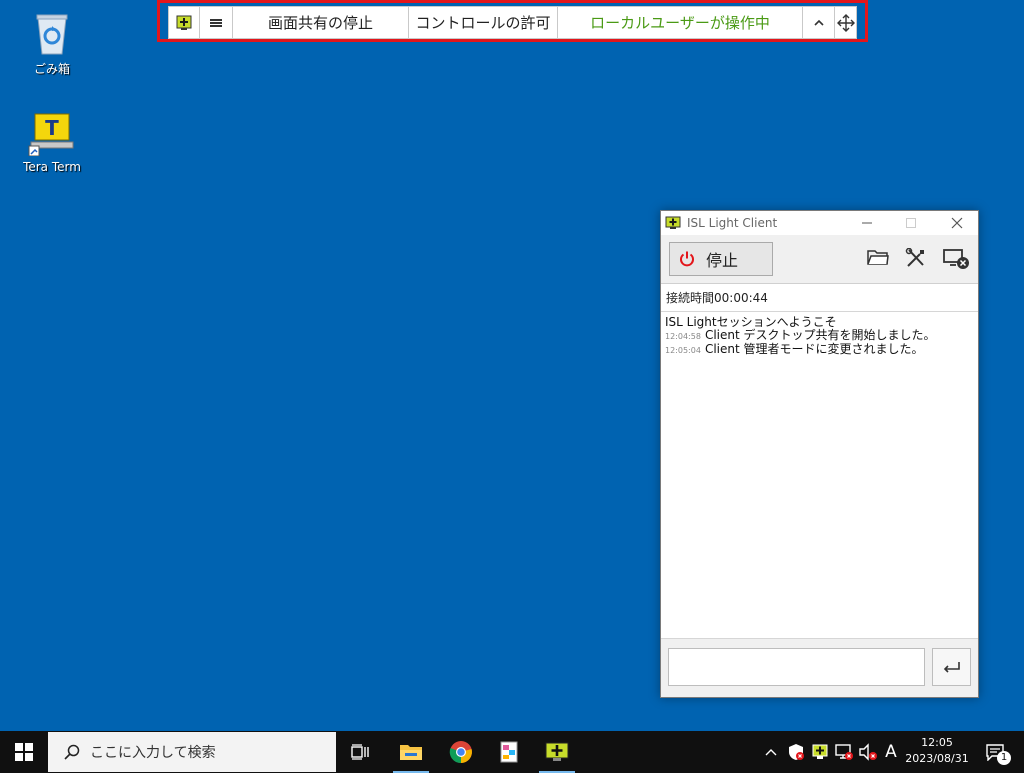  I want to click on connection-time: 接続時間00:00:44, so click(819, 298).